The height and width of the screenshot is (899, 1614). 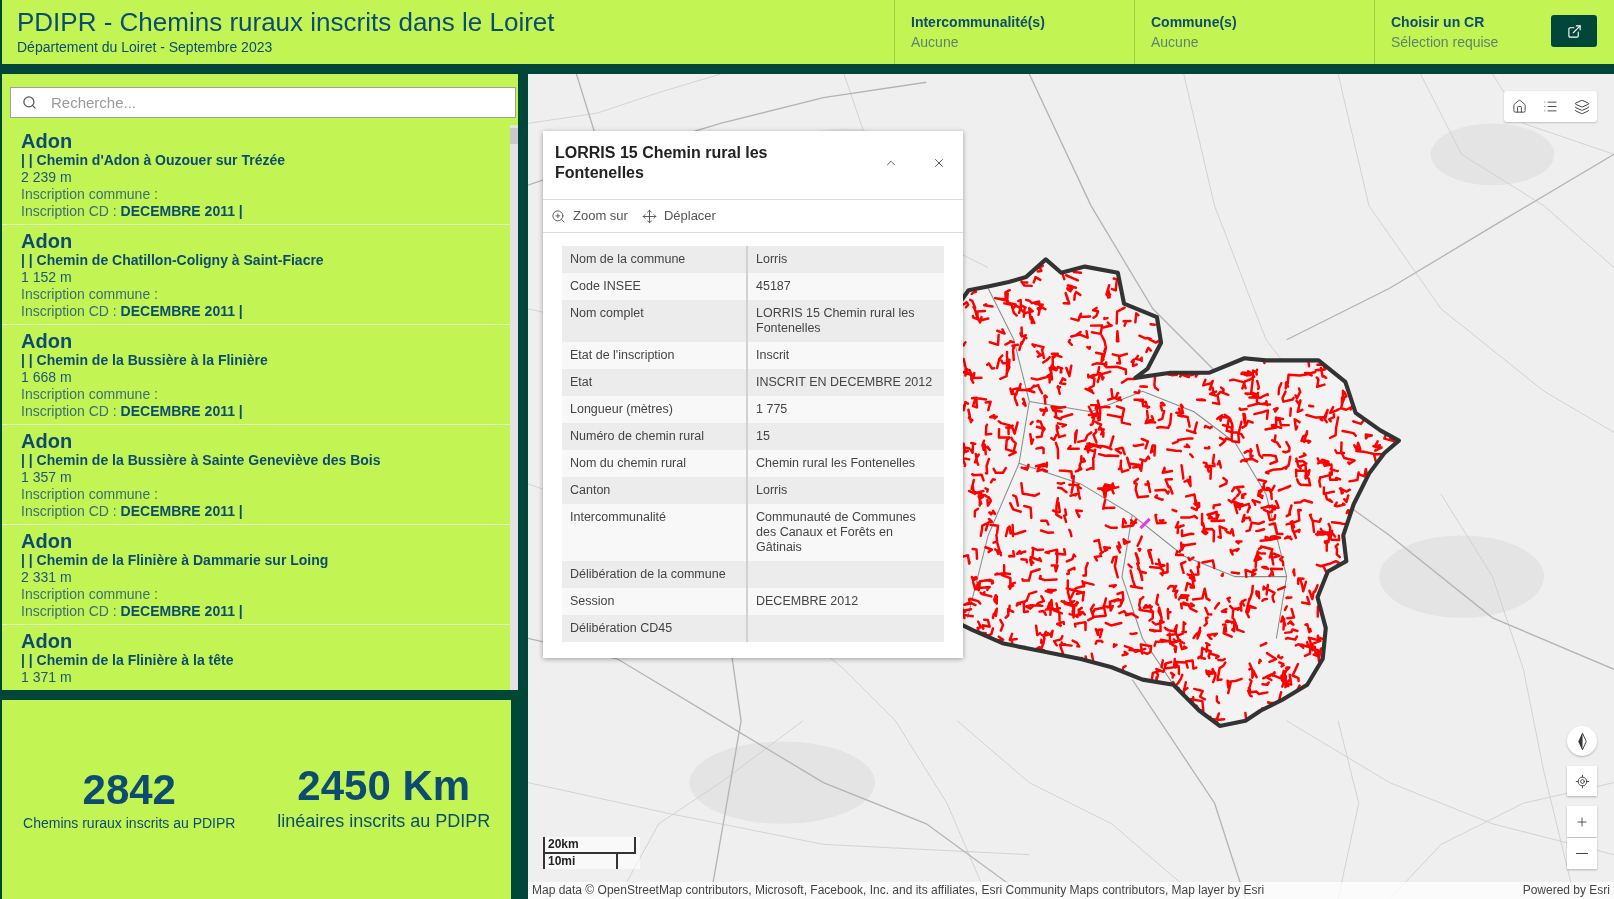 What do you see at coordinates (678, 216) in the screenshot?
I see `popup-action: Déplacer` at bounding box center [678, 216].